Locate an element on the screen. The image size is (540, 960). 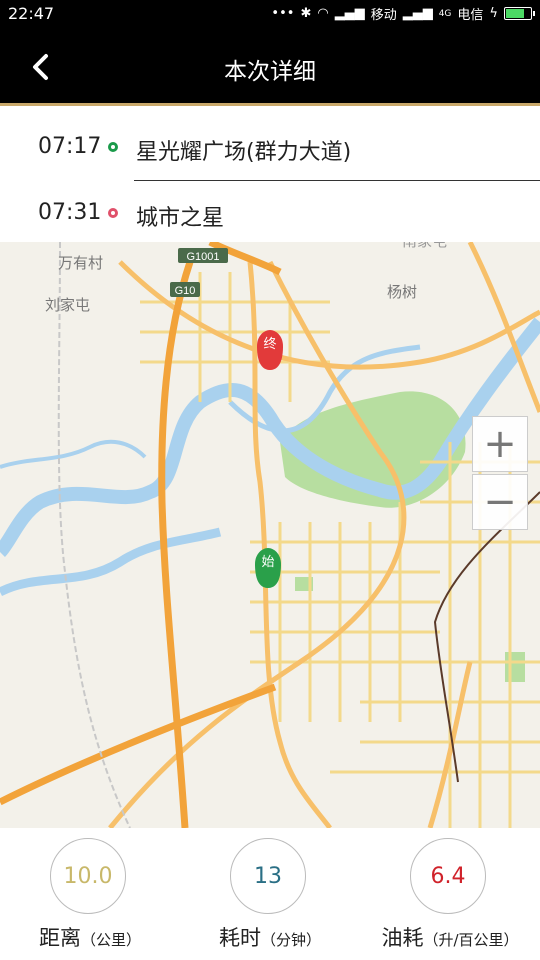
fuel-label: 油耗 is located at coordinates (402, 938).